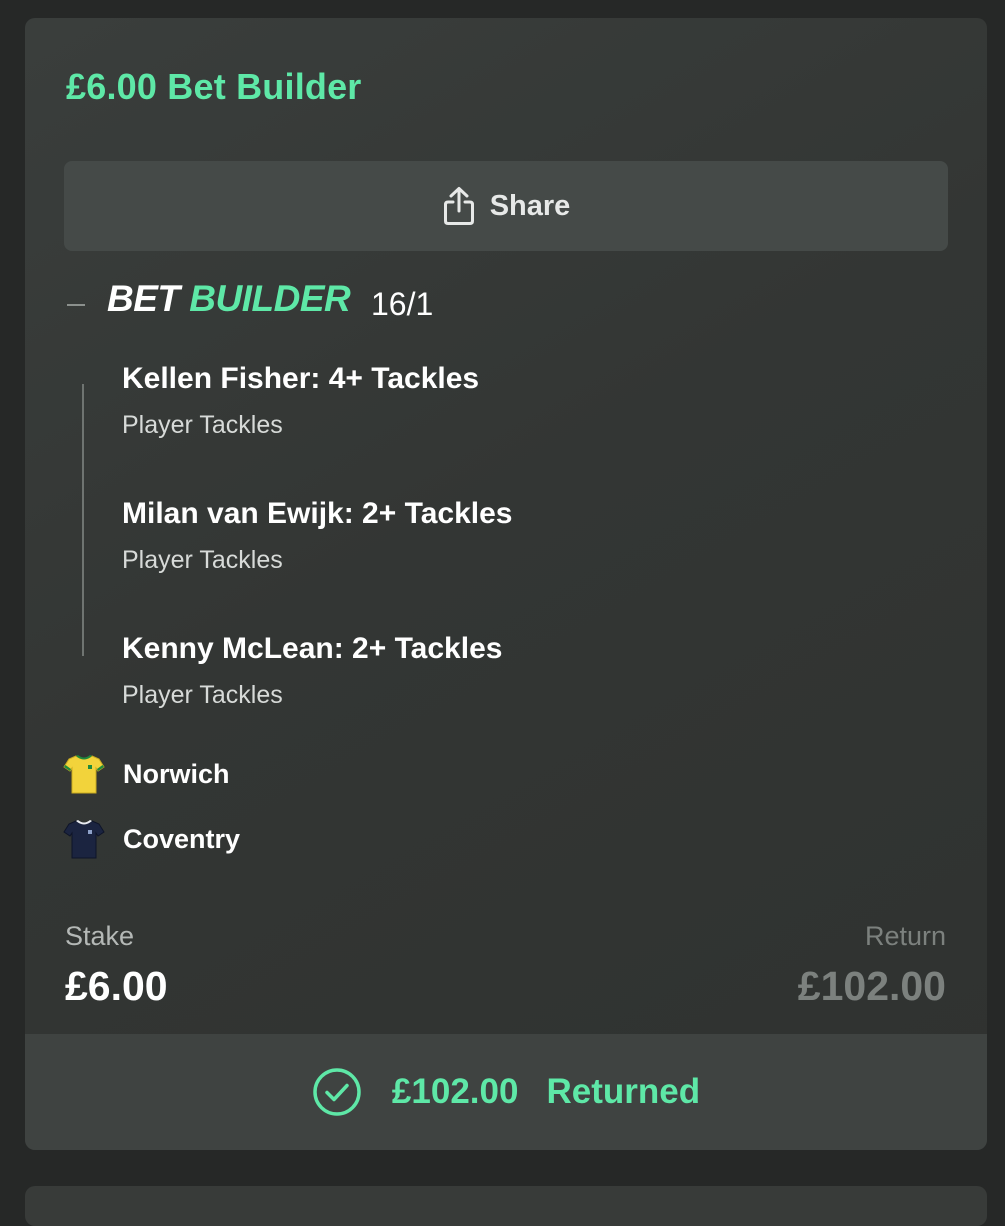 The image size is (1005, 1226). Describe the element at coordinates (623, 1091) in the screenshot. I see `returned-status-text: Returned` at that location.